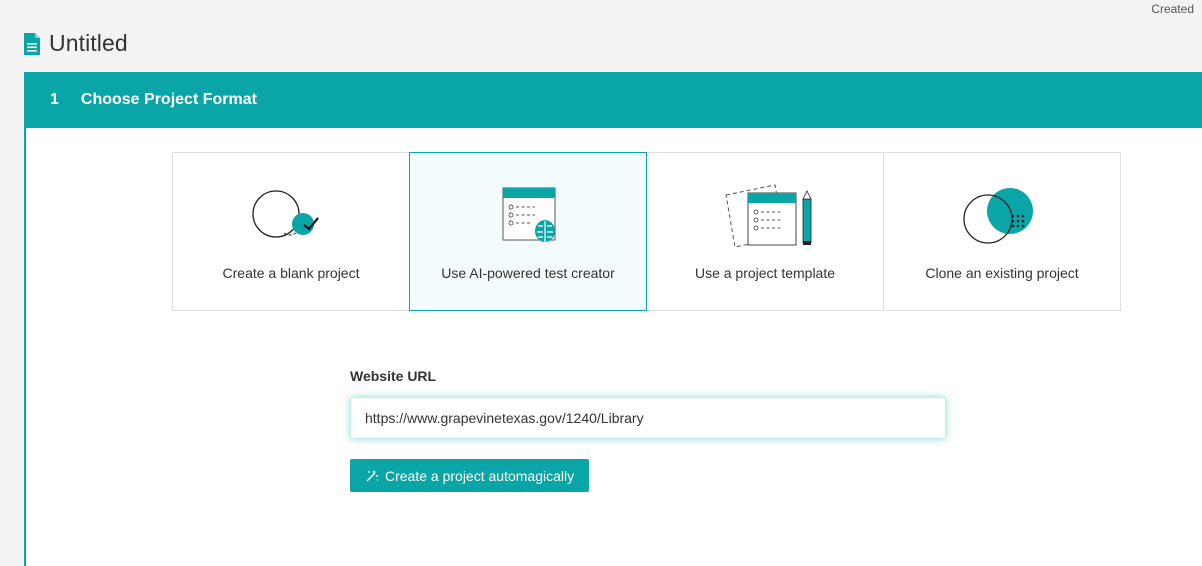 Image resolution: width=1202 pixels, height=566 pixels. Describe the element at coordinates (480, 475) in the screenshot. I see `create-project-button-label: Create a project automagically` at that location.